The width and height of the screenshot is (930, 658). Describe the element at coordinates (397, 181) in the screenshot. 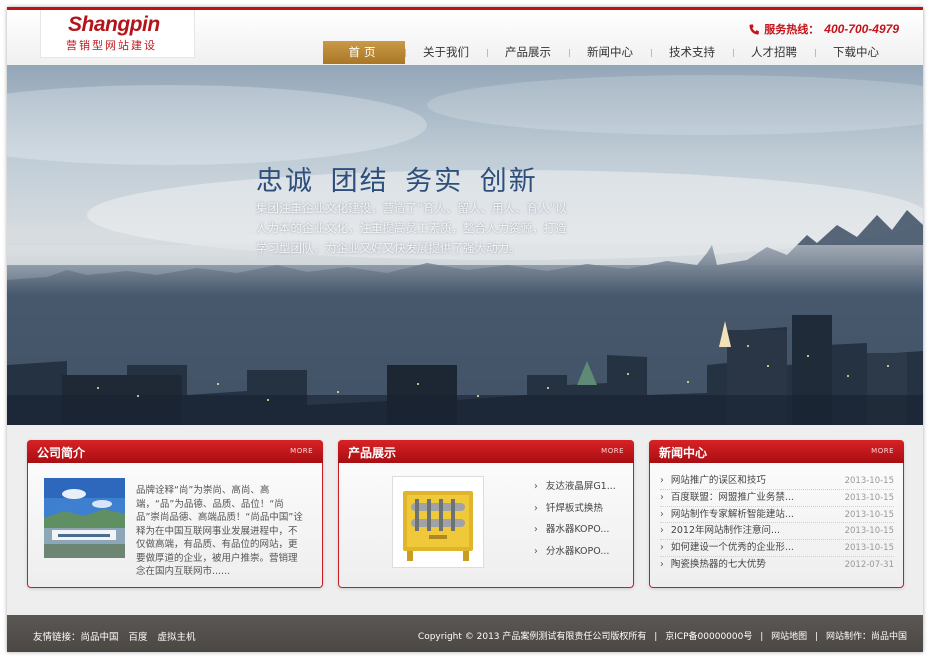

I see `banner-slogan: 忠诚 团结 务实 创新` at that location.